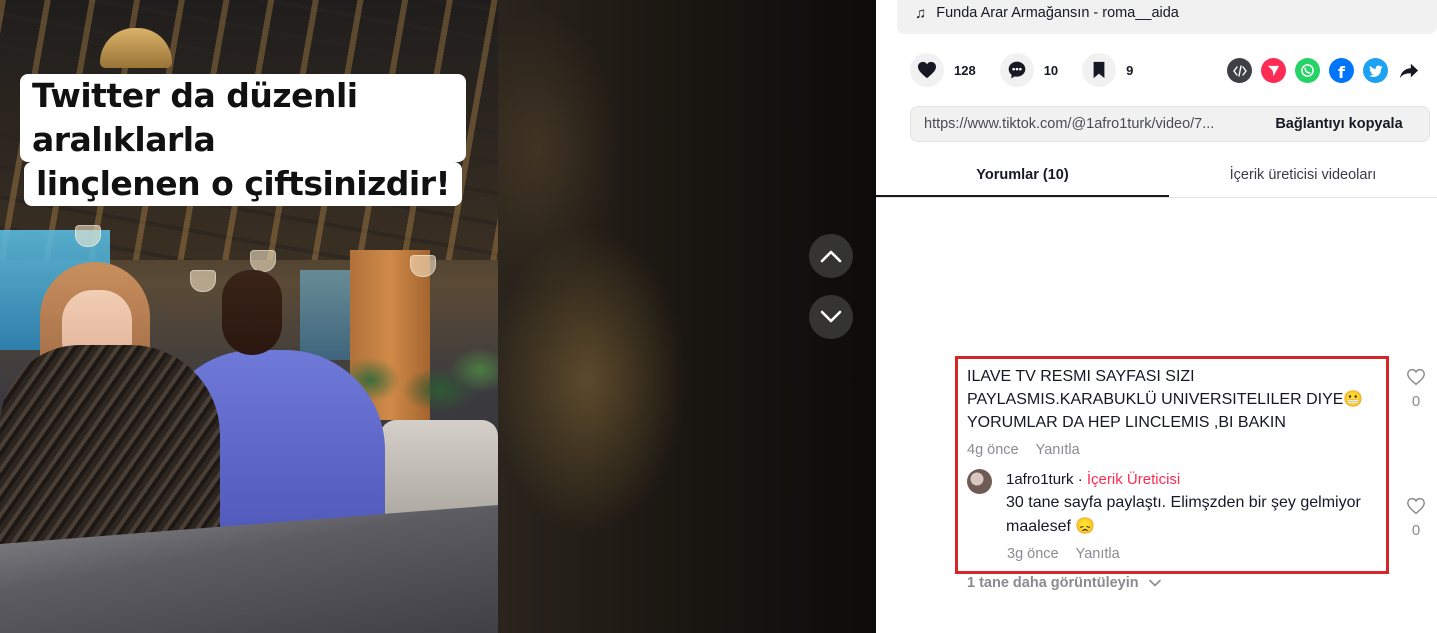  What do you see at coordinates (1099, 70) in the screenshot?
I see `bookmark-icon` at bounding box center [1099, 70].